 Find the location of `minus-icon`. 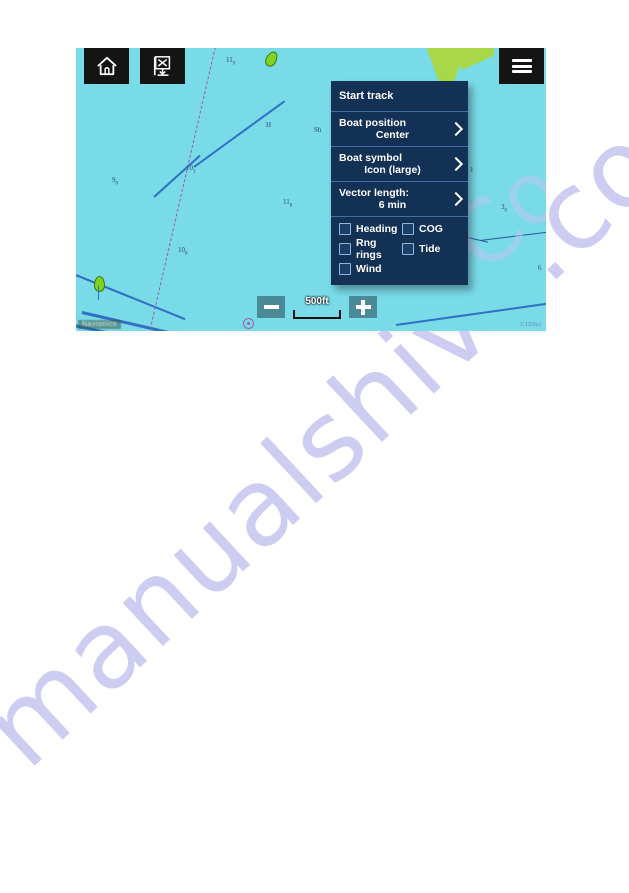

minus-icon is located at coordinates (271, 307).